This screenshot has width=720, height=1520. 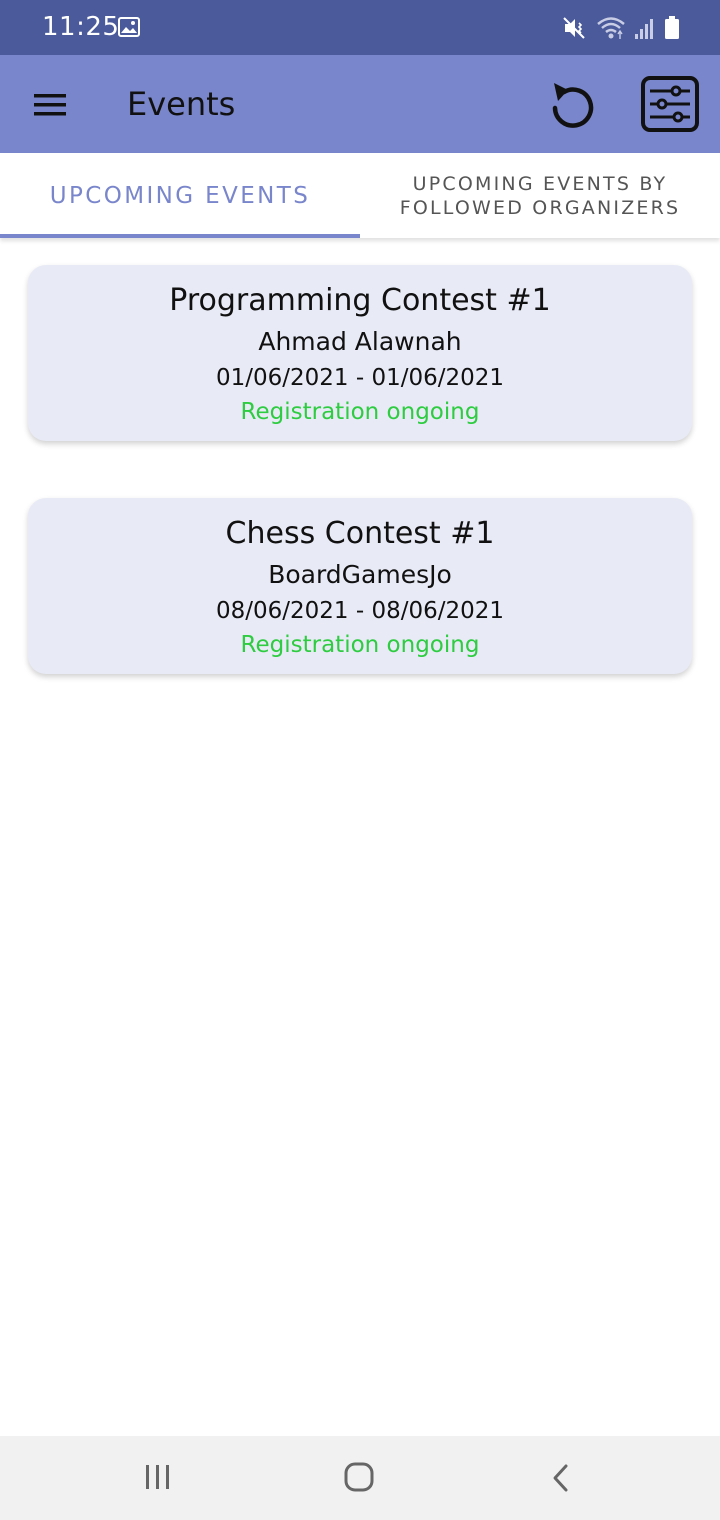 I want to click on app-bar: Events, so click(x=360, y=104).